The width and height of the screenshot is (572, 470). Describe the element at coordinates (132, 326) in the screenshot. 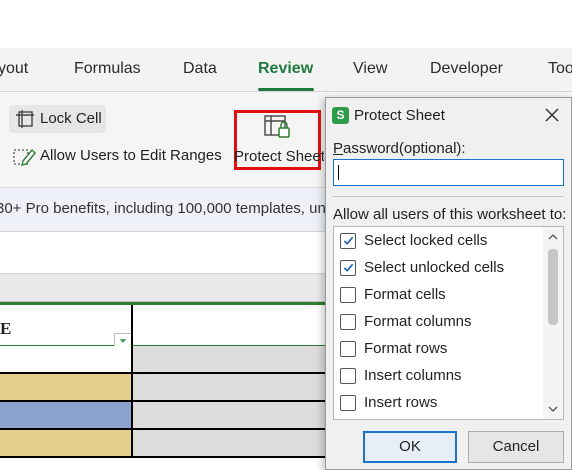

I see `column-divider` at that location.